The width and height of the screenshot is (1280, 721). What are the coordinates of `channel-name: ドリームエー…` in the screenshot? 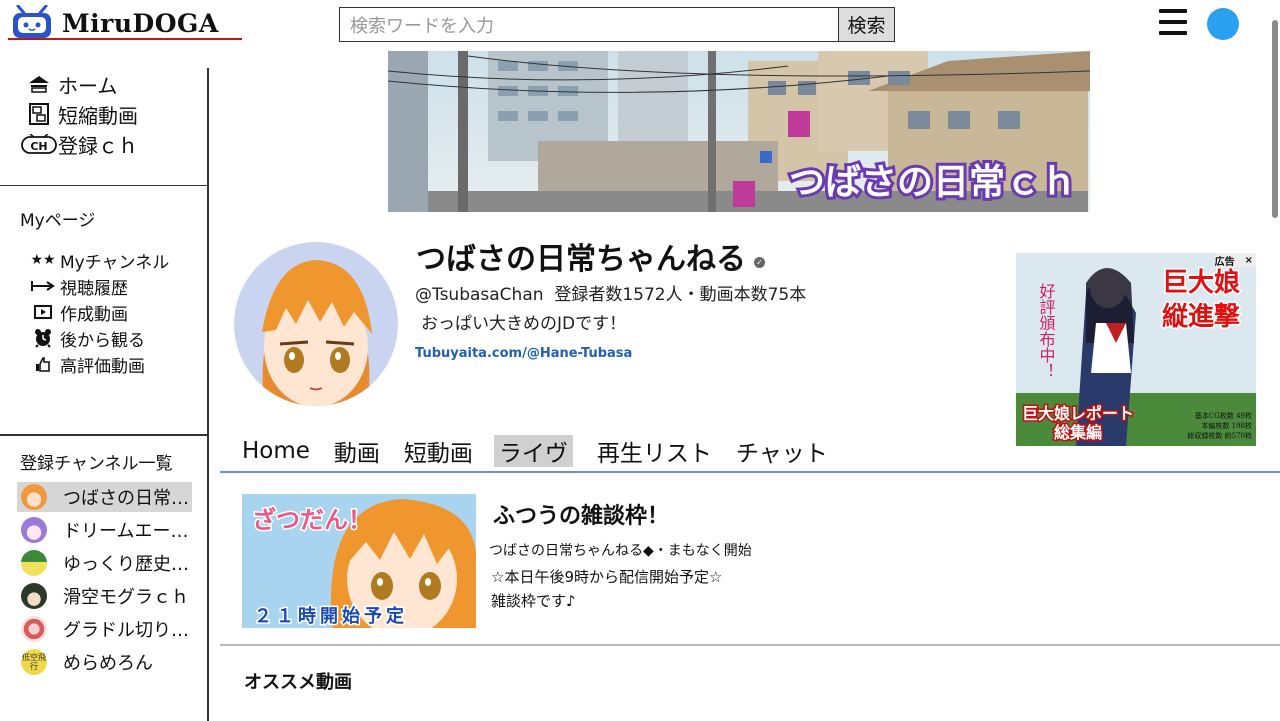 It's located at (126, 531).